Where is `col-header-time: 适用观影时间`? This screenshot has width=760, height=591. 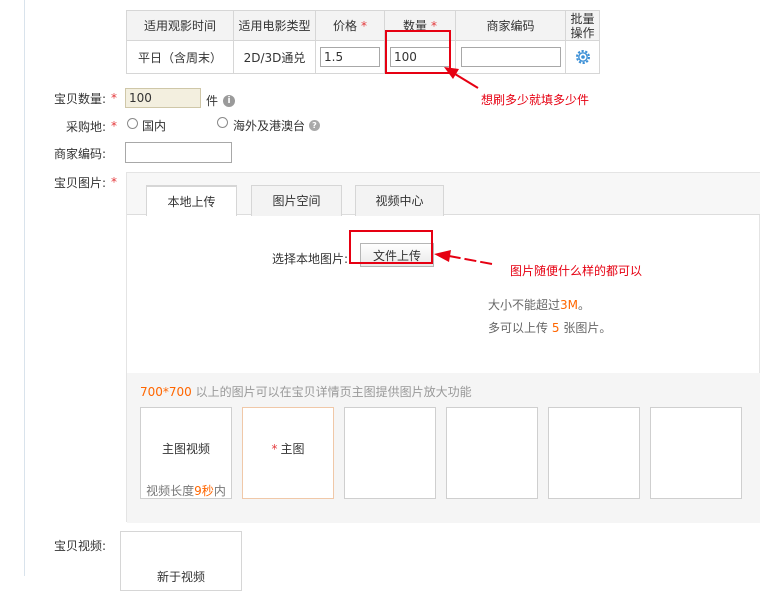
col-header-time: 适用观影时间 is located at coordinates (180, 25).